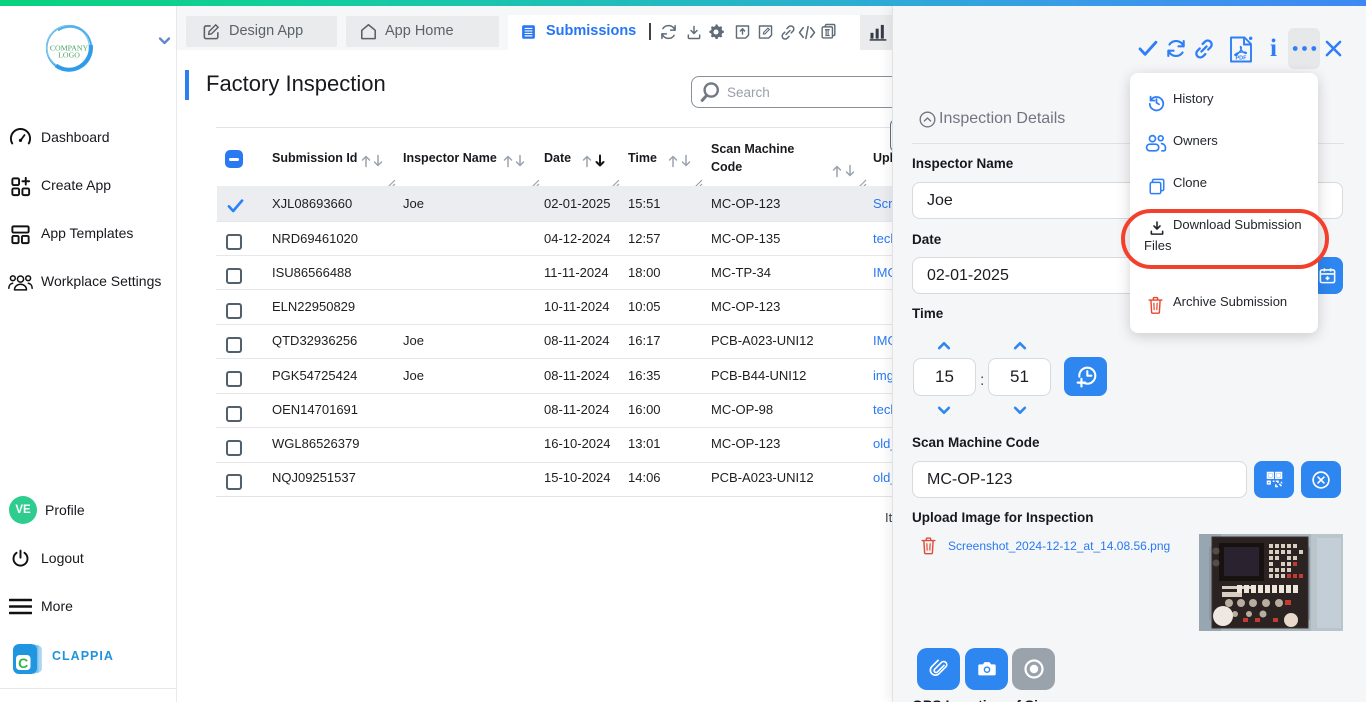  What do you see at coordinates (69, 55) in the screenshot?
I see `svg-text: LOGO` at bounding box center [69, 55].